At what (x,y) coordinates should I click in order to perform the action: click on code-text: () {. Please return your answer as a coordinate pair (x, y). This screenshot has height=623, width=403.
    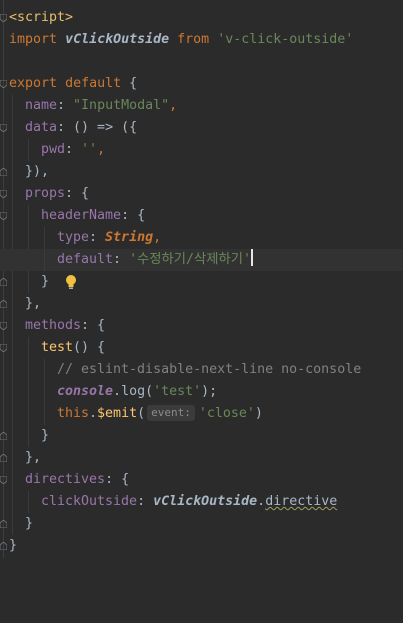
    Looking at the image, I should click on (89, 347).